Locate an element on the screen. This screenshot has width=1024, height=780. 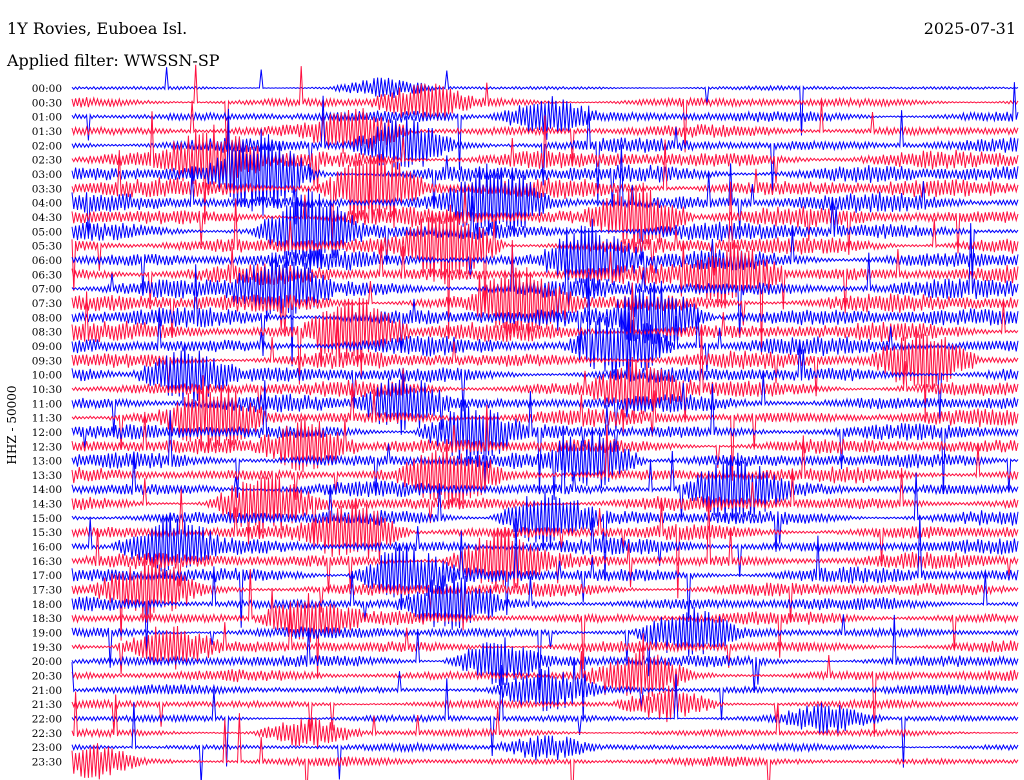
time-label-0000: 00:00 is located at coordinates (47, 89).